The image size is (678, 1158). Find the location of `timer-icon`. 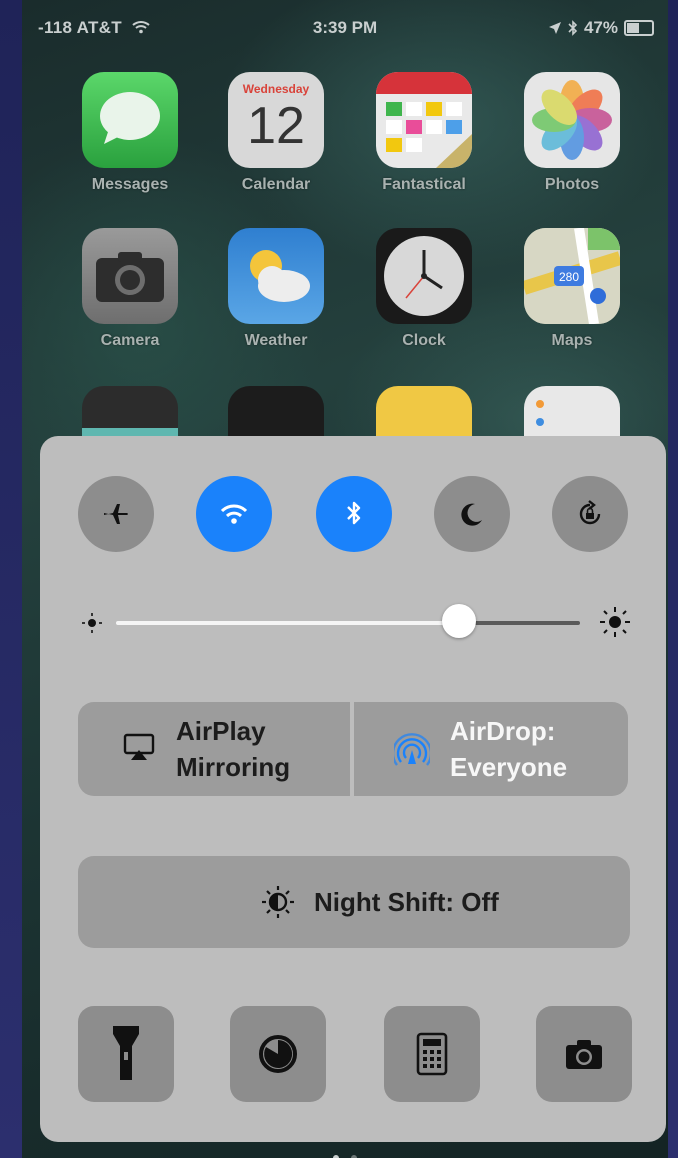

timer-icon is located at coordinates (278, 1054).